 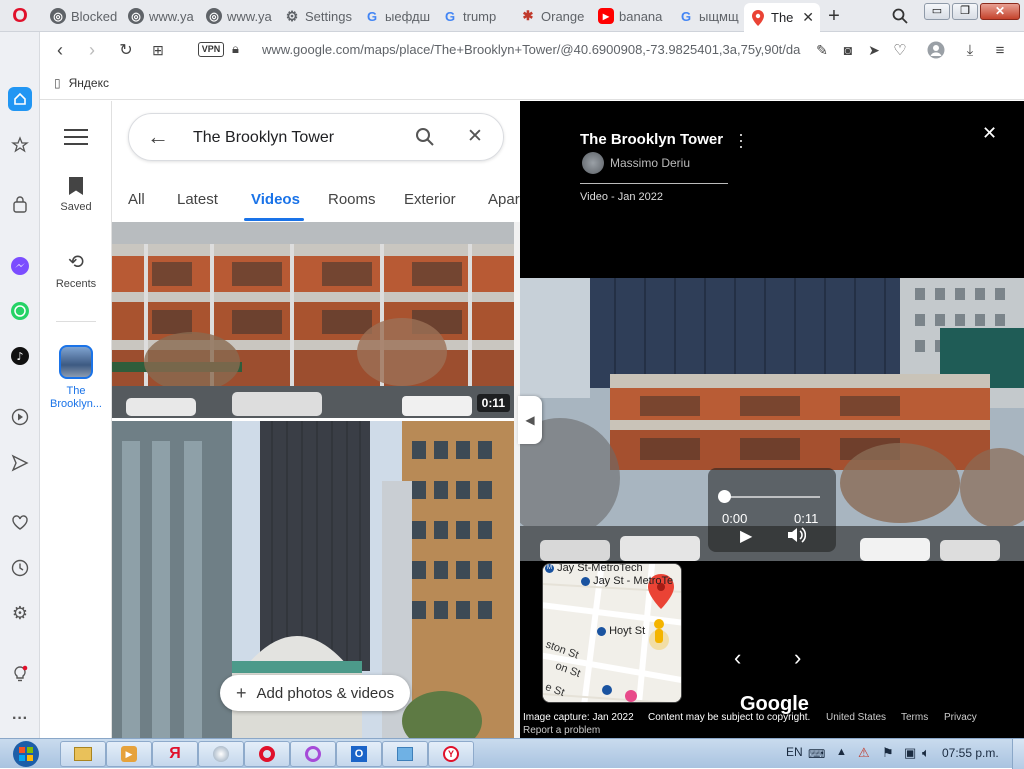 What do you see at coordinates (451, 754) in the screenshot?
I see `yandex-browser-icon: Y` at bounding box center [451, 754].